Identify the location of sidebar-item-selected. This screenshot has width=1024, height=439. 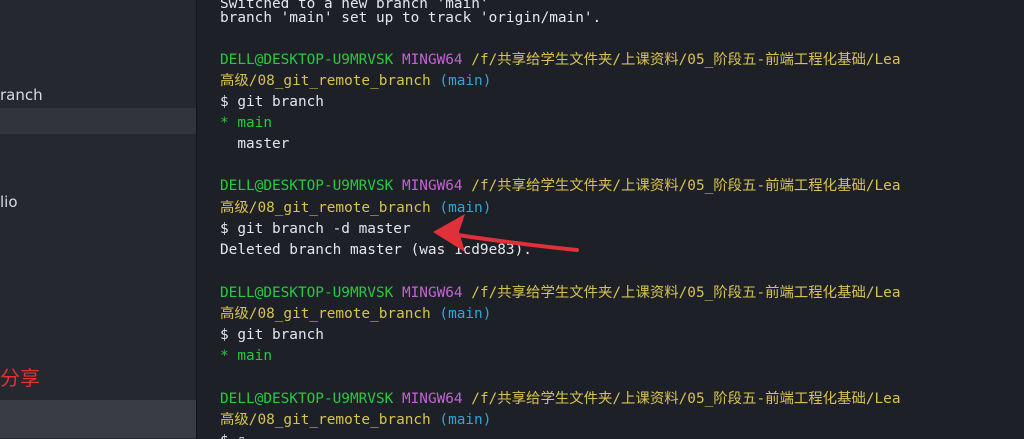
(98, 121).